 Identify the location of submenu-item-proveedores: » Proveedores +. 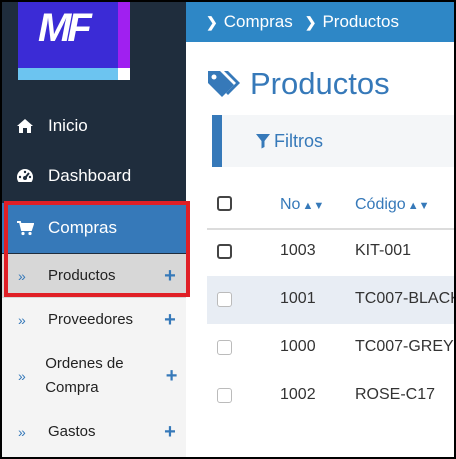
(94, 320).